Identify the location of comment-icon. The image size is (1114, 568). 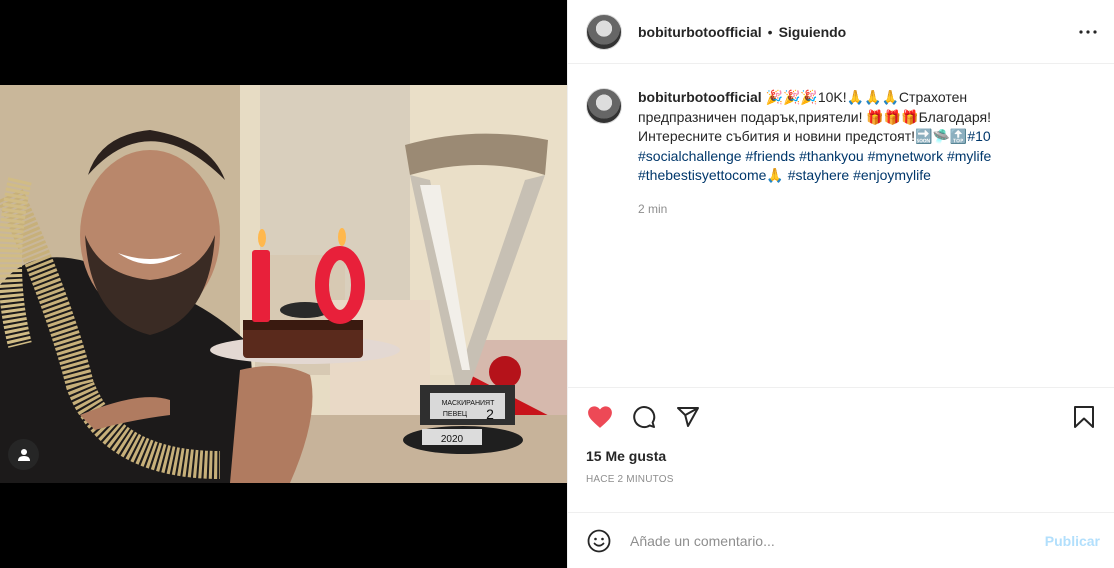
(644, 417).